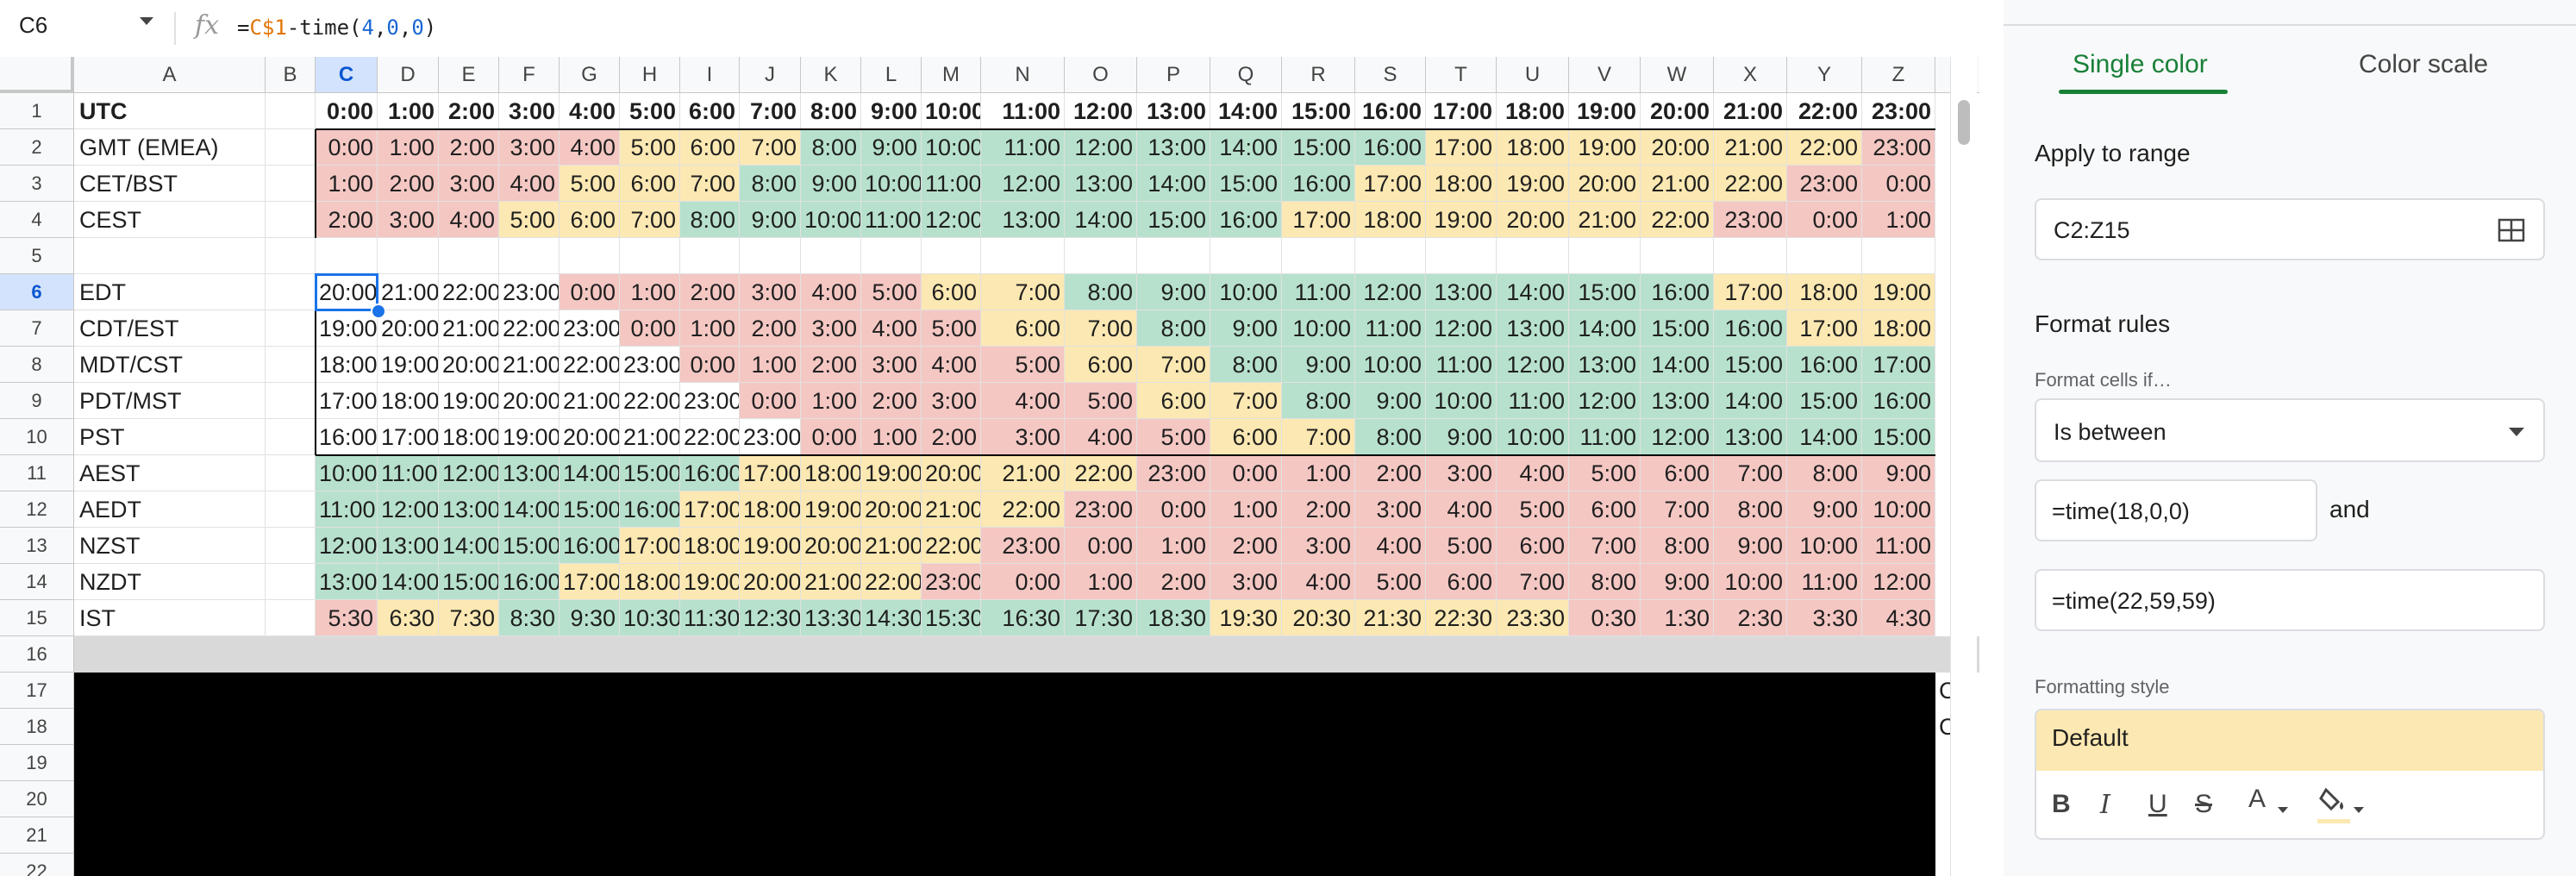 The image size is (2576, 876). I want to click on cell-label: GMT (EMEA), so click(170, 148).